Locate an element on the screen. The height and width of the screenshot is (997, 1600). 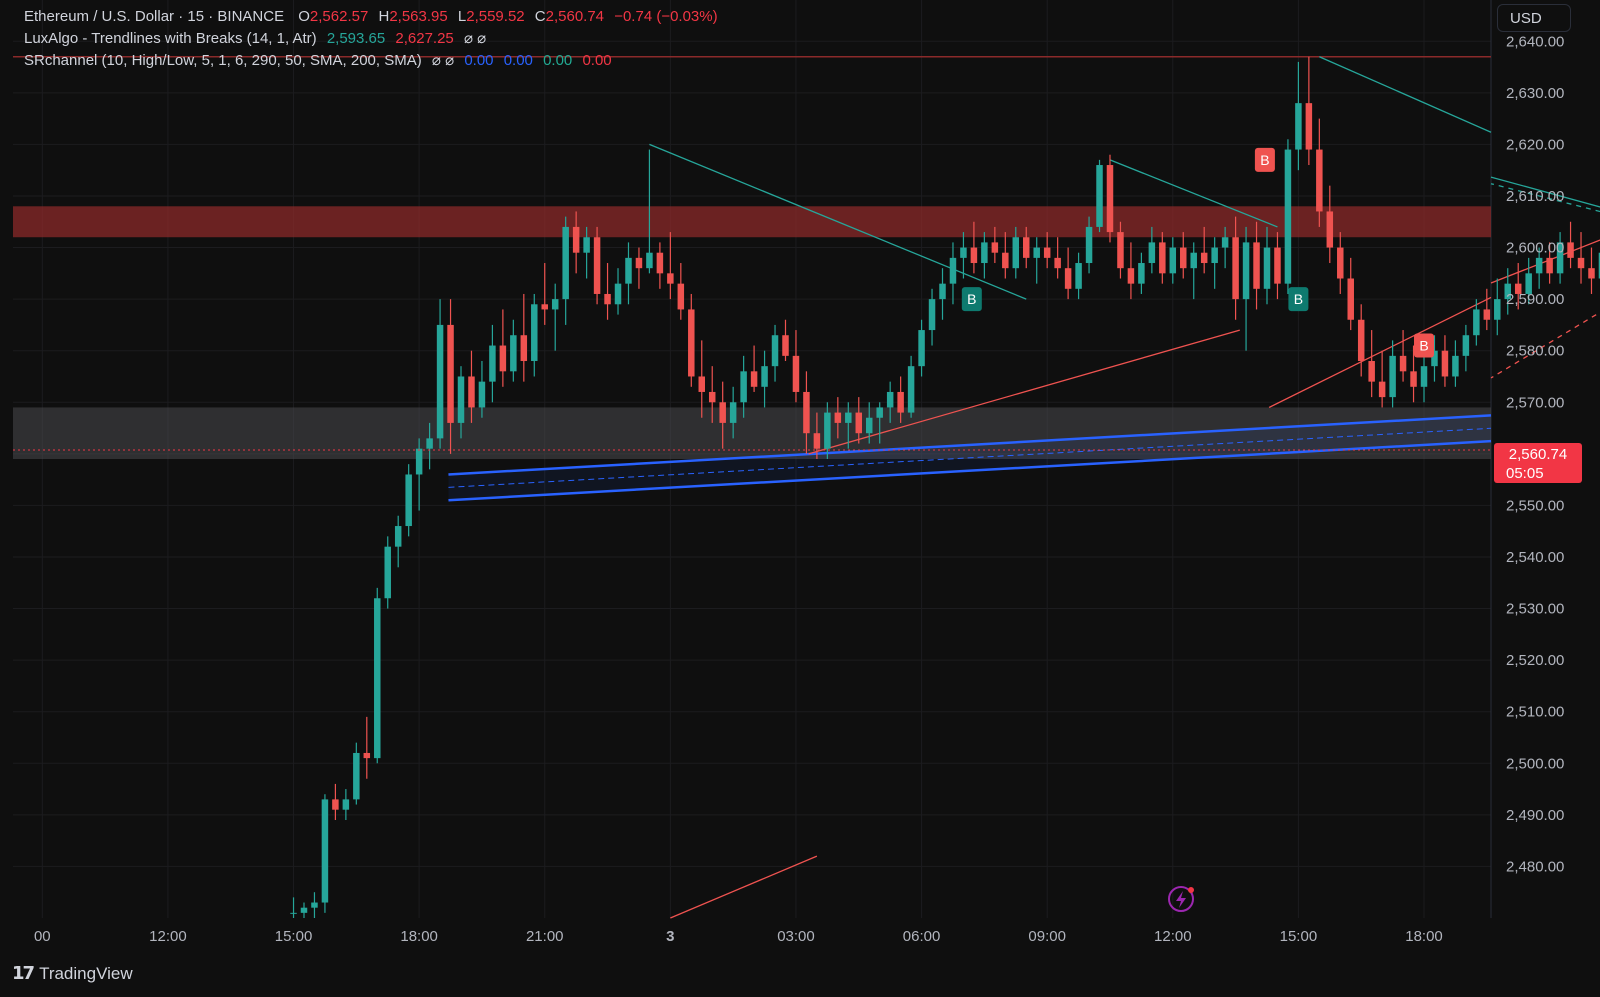
indicator-srchannel-value-3: 0.00 is located at coordinates (558, 60).